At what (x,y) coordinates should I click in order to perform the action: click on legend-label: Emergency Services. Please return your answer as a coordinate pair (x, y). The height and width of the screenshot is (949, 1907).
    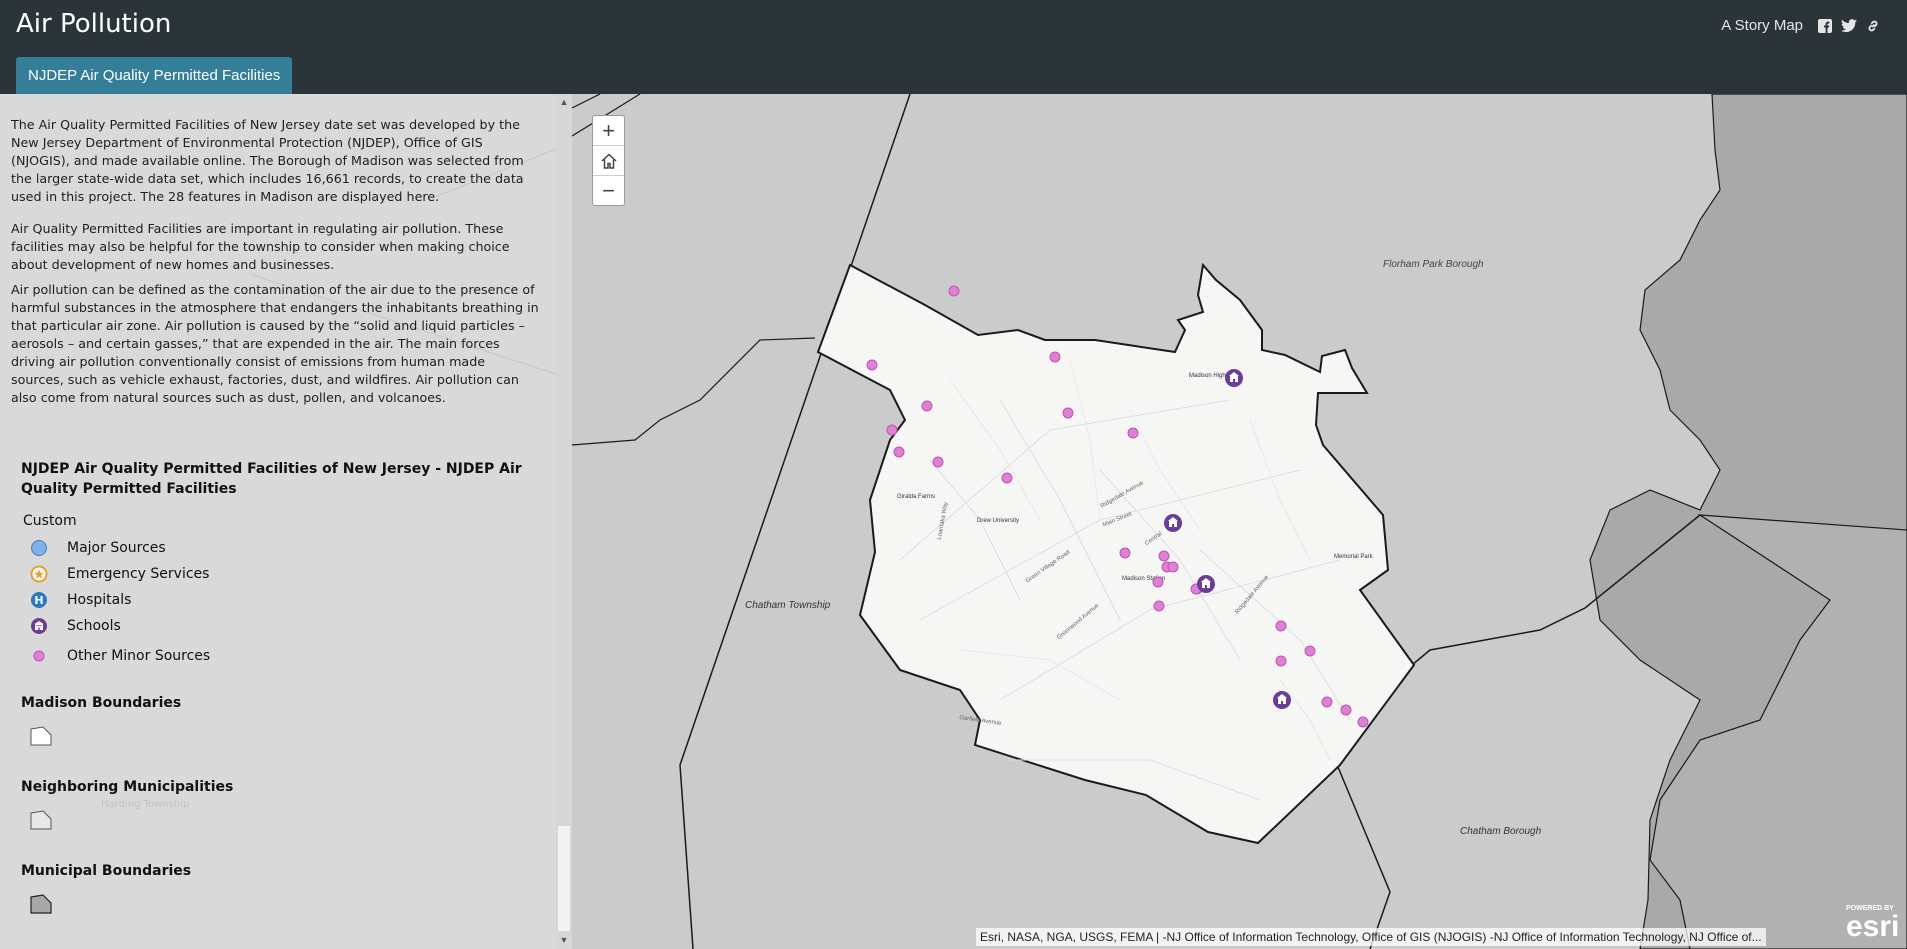
    Looking at the image, I should click on (138, 574).